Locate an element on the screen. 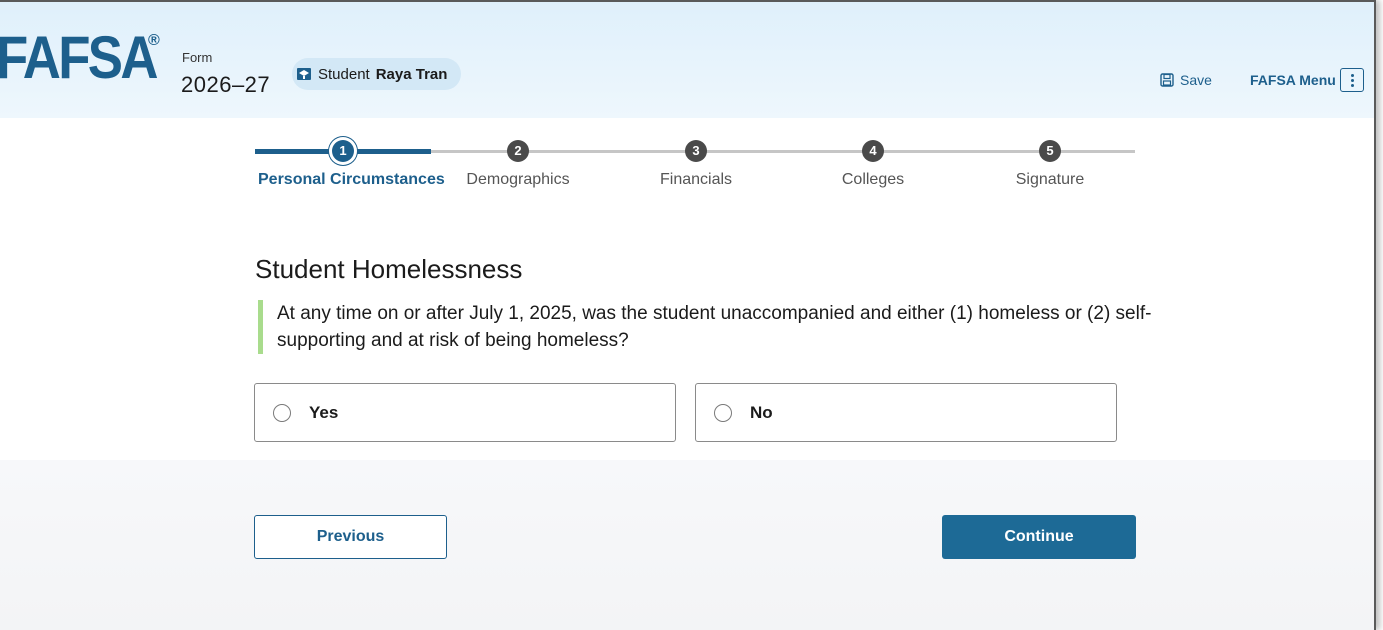  fafsa-menu-button: FAFSA Menu is located at coordinates (1293, 80).